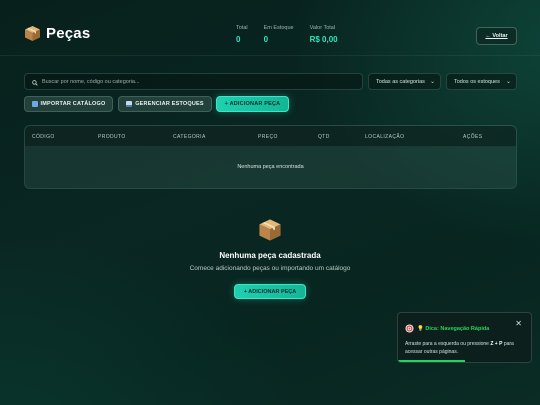 The width and height of the screenshot is (540, 405). What do you see at coordinates (518, 323) in the screenshot?
I see `close-icon: ✕` at bounding box center [518, 323].